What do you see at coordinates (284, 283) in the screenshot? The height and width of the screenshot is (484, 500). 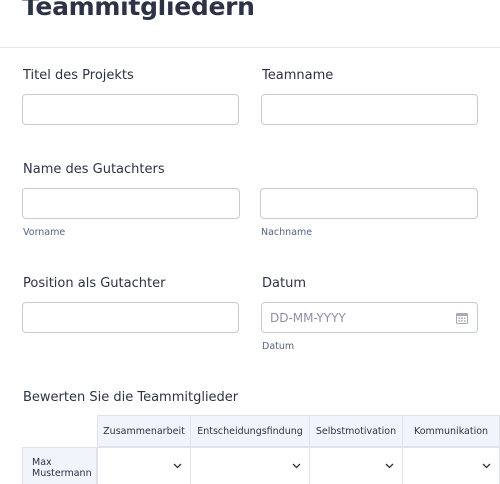 I see `date-label: Datum` at bounding box center [284, 283].